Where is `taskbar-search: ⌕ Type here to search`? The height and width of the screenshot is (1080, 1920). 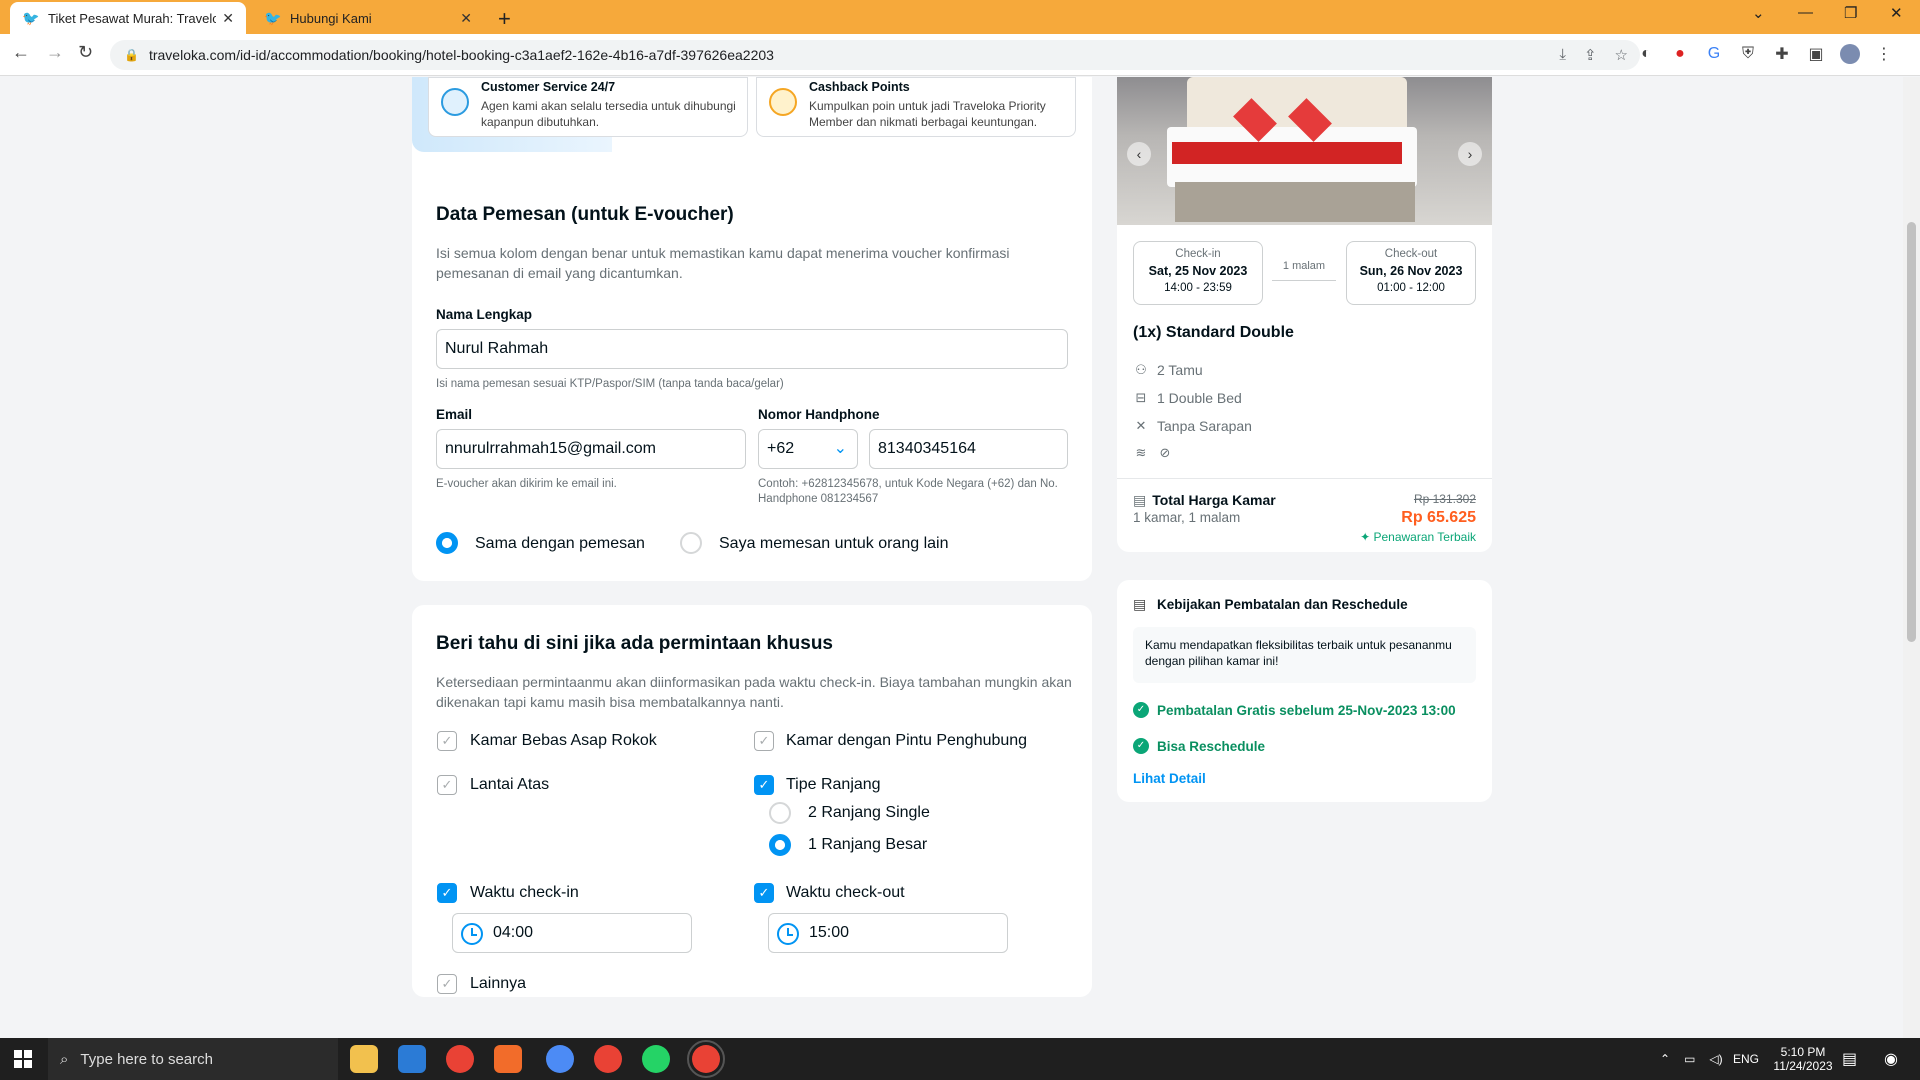
taskbar-search: ⌕ Type here to search is located at coordinates (193, 1059).